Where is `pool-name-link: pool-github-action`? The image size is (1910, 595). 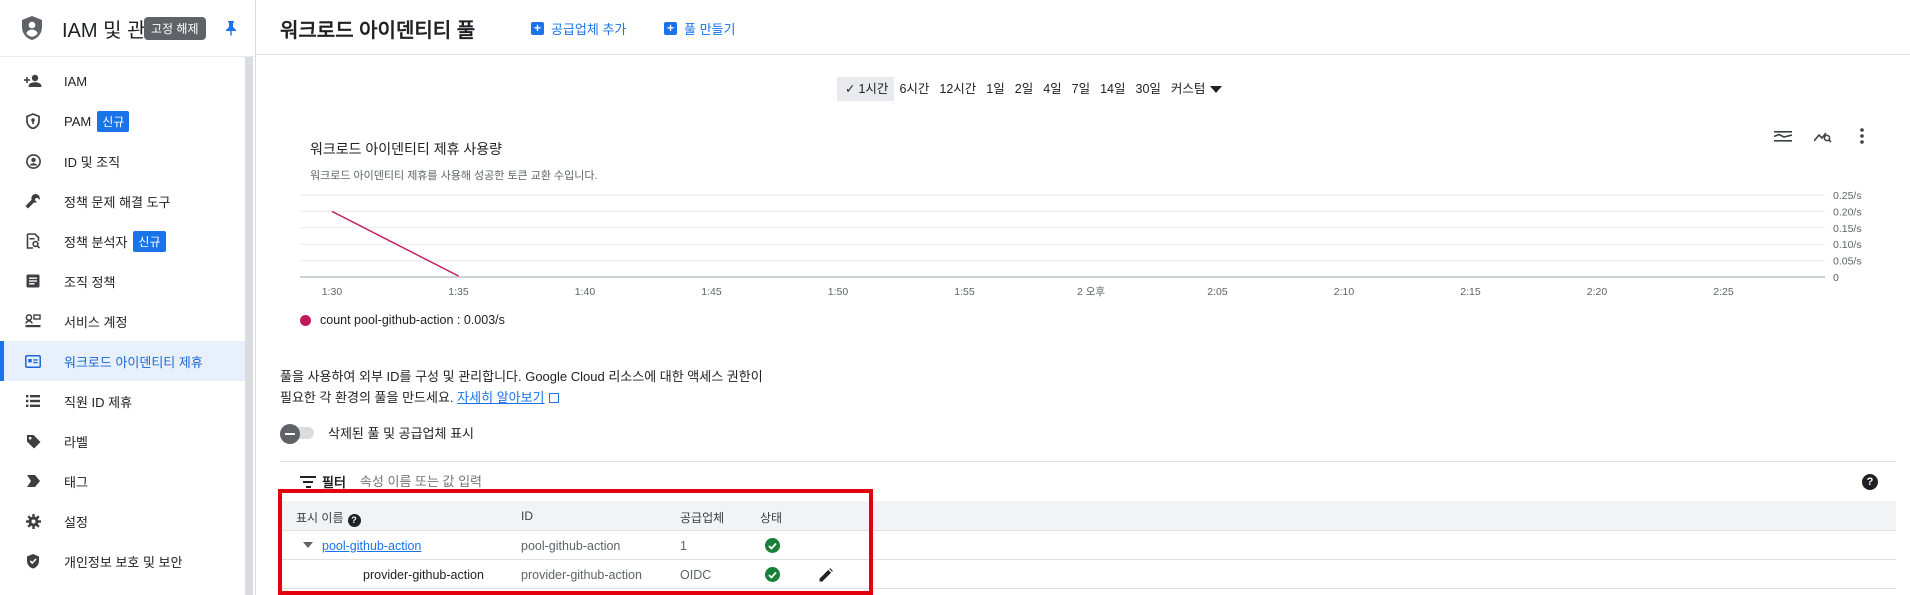 pool-name-link: pool-github-action is located at coordinates (371, 546).